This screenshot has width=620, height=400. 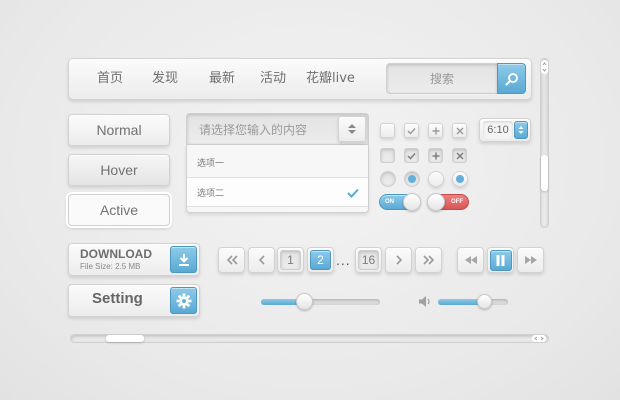 I want to click on radio-selected-inset, so click(x=412, y=179).